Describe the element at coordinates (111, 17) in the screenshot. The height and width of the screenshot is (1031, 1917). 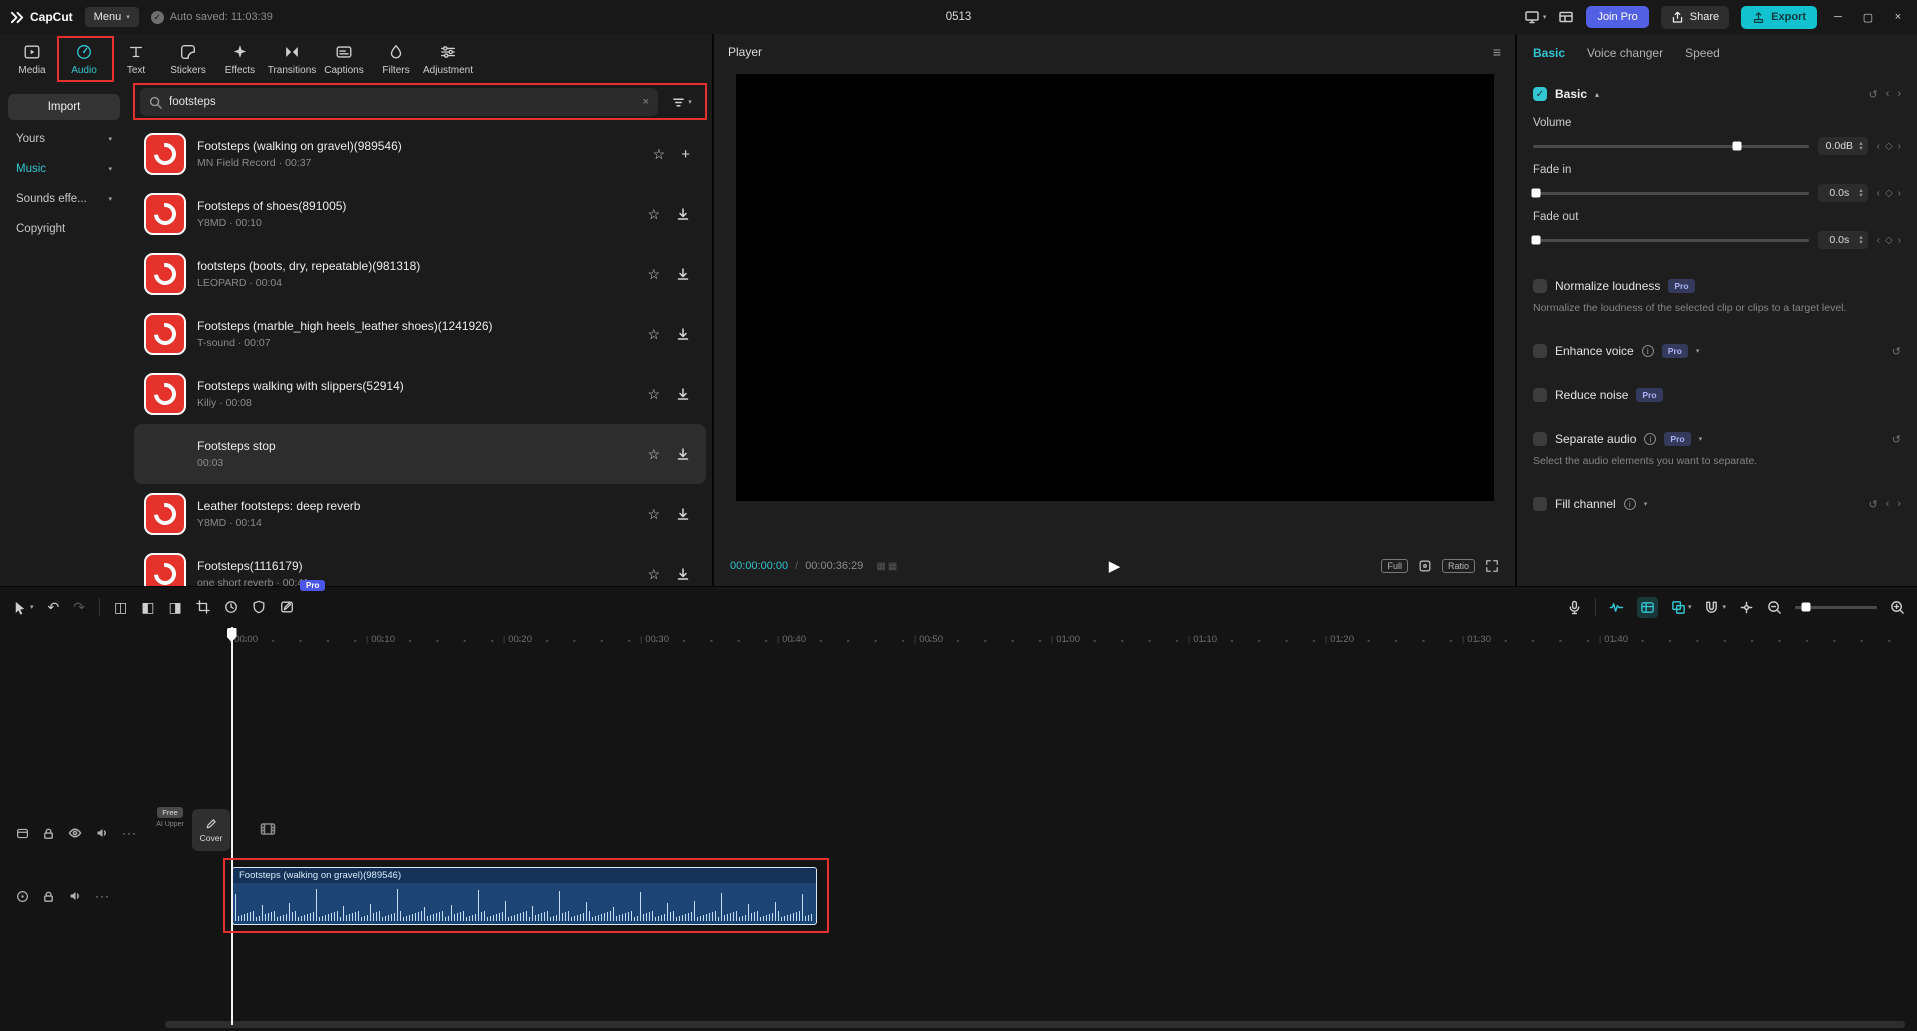
I see `menu-button: Menu ▾` at that location.